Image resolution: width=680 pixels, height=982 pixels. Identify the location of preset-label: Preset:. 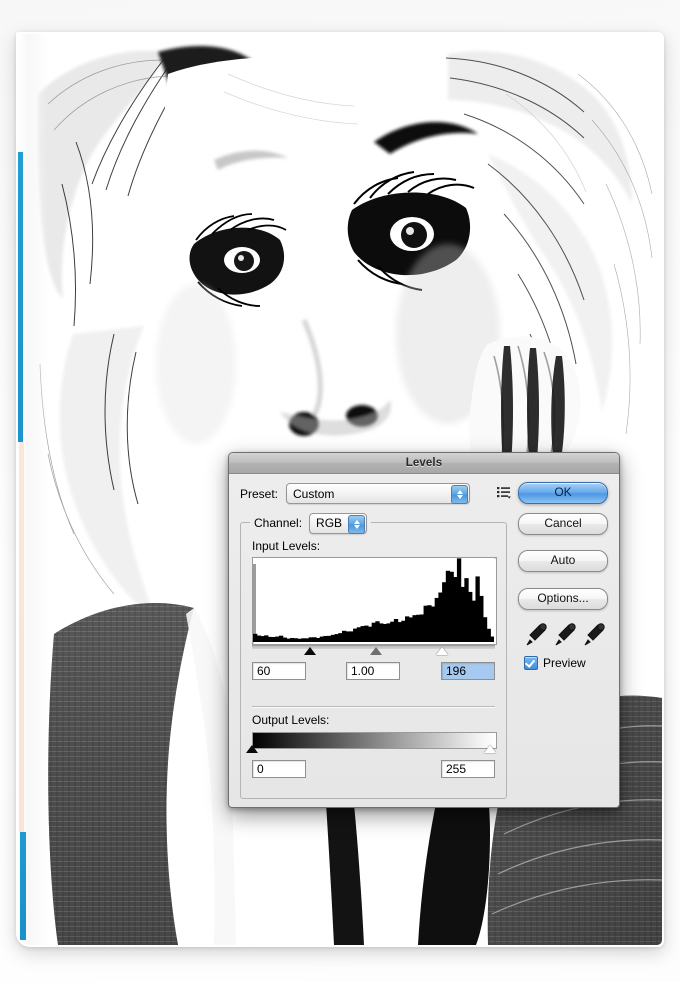
(259, 493).